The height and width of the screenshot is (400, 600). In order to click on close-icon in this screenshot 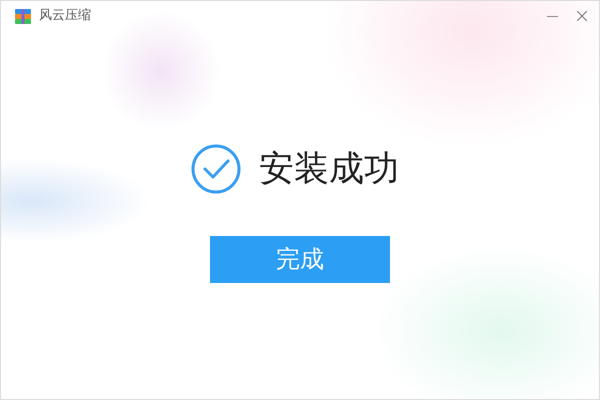, I will do `click(582, 16)`.